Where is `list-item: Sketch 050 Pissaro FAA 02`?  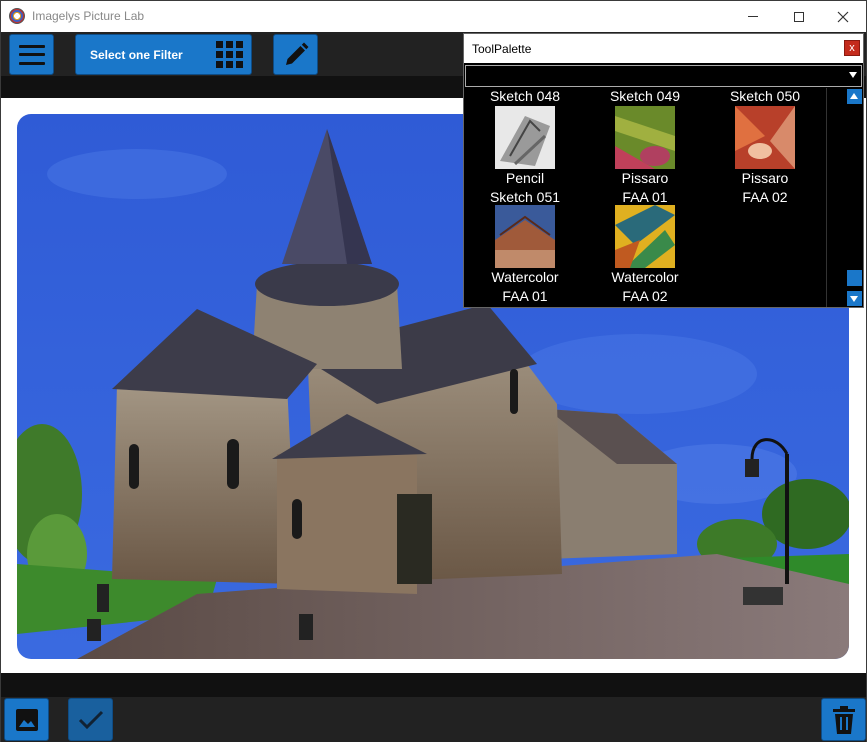
list-item: Sketch 050 Pissaro FAA 02 is located at coordinates (765, 147).